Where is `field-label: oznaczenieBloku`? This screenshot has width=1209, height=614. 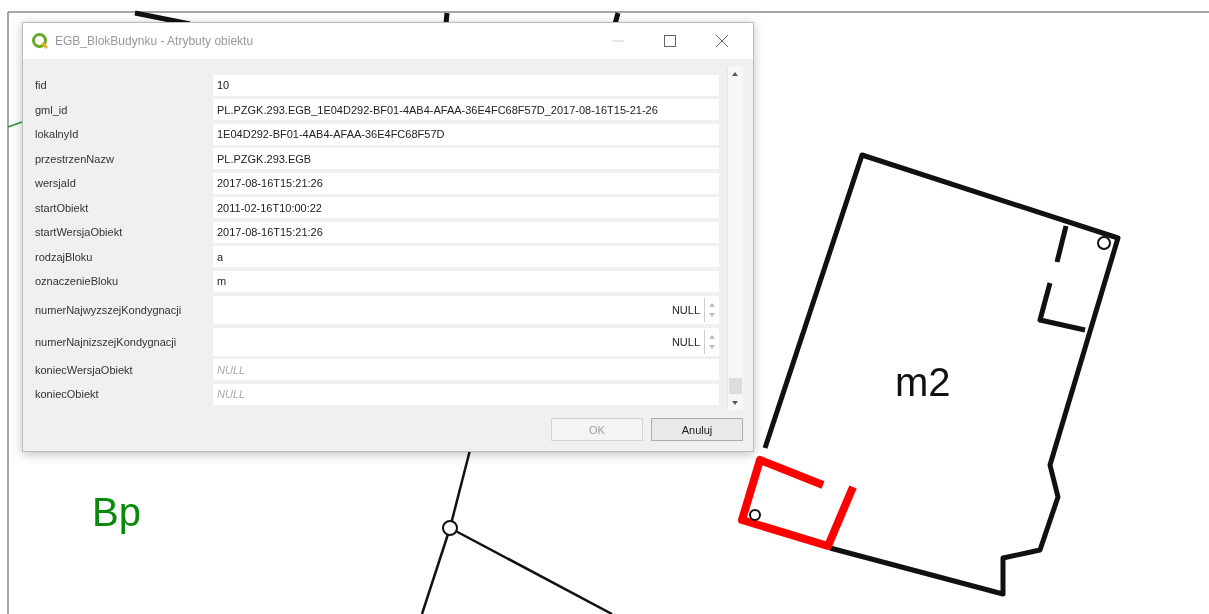 field-label: oznaczenieBloku is located at coordinates (77, 281).